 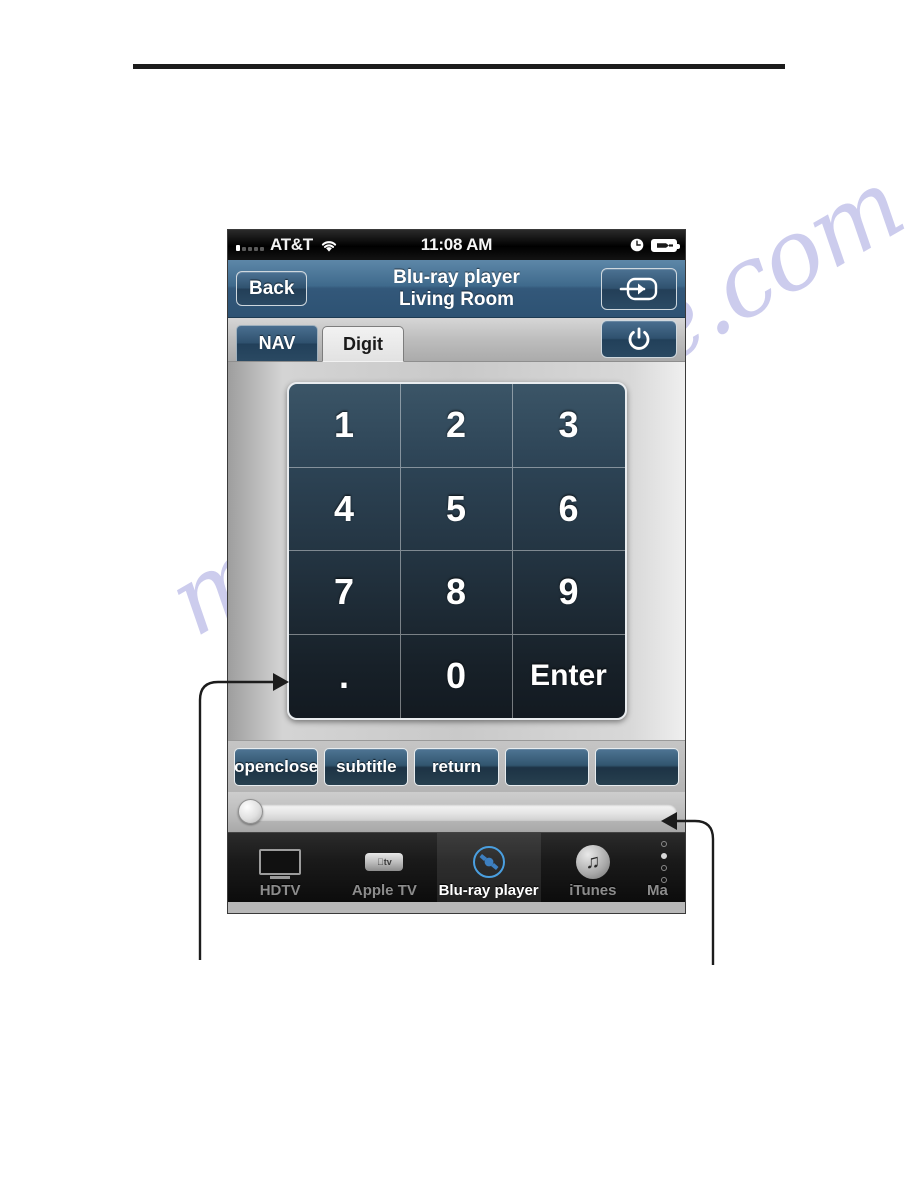 What do you see at coordinates (568, 426) in the screenshot?
I see `key-3: 3` at bounding box center [568, 426].